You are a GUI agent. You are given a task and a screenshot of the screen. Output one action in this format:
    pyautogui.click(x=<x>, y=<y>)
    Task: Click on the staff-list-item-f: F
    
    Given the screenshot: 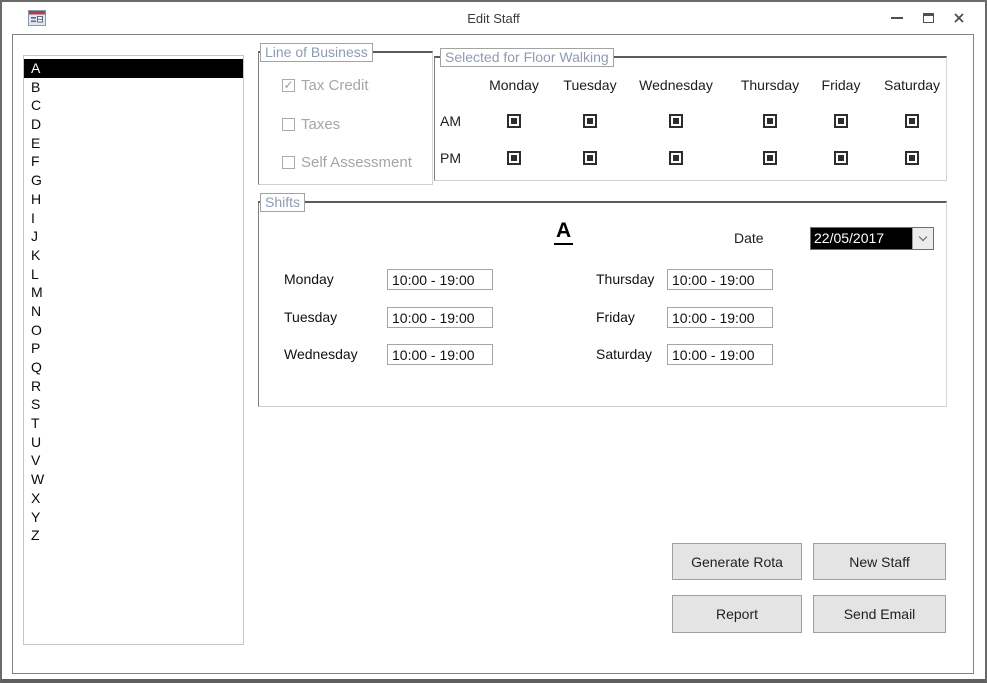 What is the action you would take?
    pyautogui.click(x=133, y=161)
    